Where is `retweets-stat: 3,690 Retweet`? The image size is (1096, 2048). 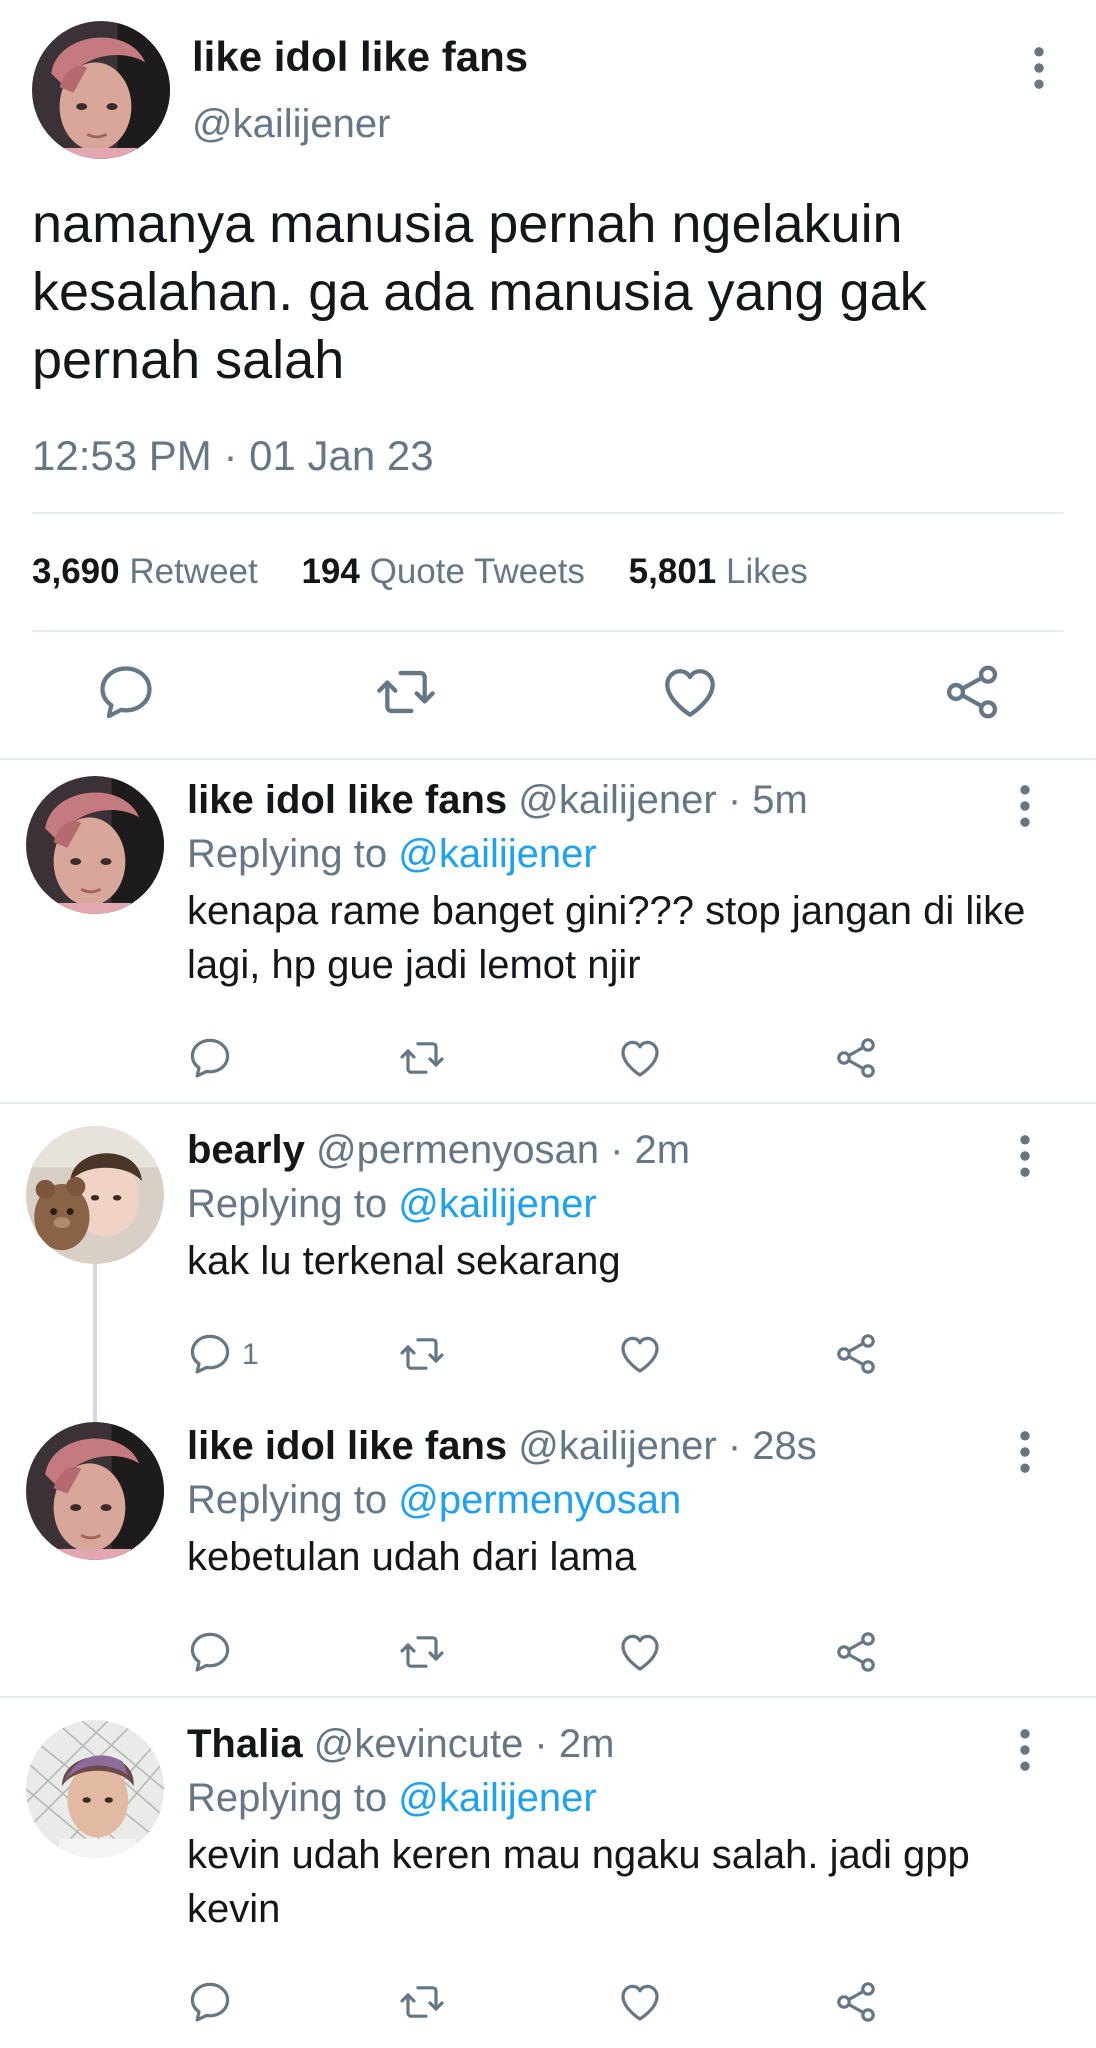 retweets-stat: 3,690 Retweet is located at coordinates (145, 571).